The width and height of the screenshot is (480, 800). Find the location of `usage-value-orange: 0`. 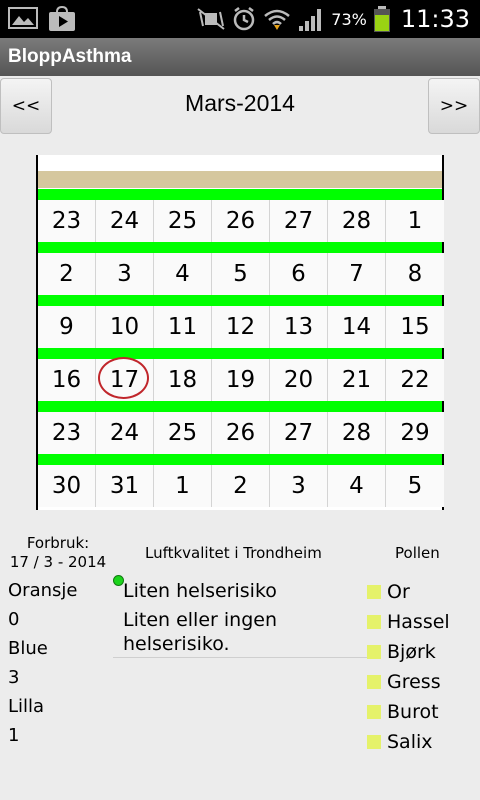

usage-value-orange: 0 is located at coordinates (14, 619).